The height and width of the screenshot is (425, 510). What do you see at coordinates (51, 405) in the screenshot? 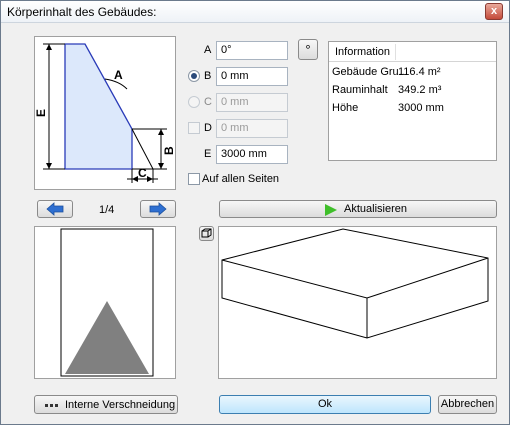
I see `dots-icon` at bounding box center [51, 405].